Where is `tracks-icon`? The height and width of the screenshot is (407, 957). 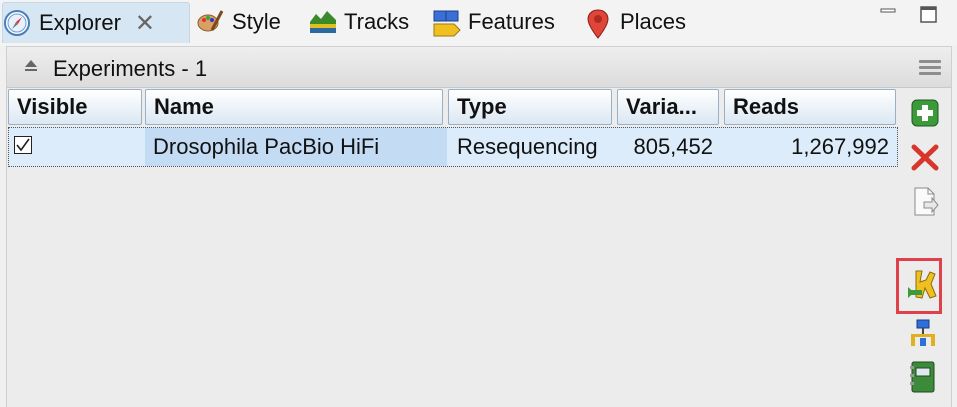 tracks-icon is located at coordinates (322, 22).